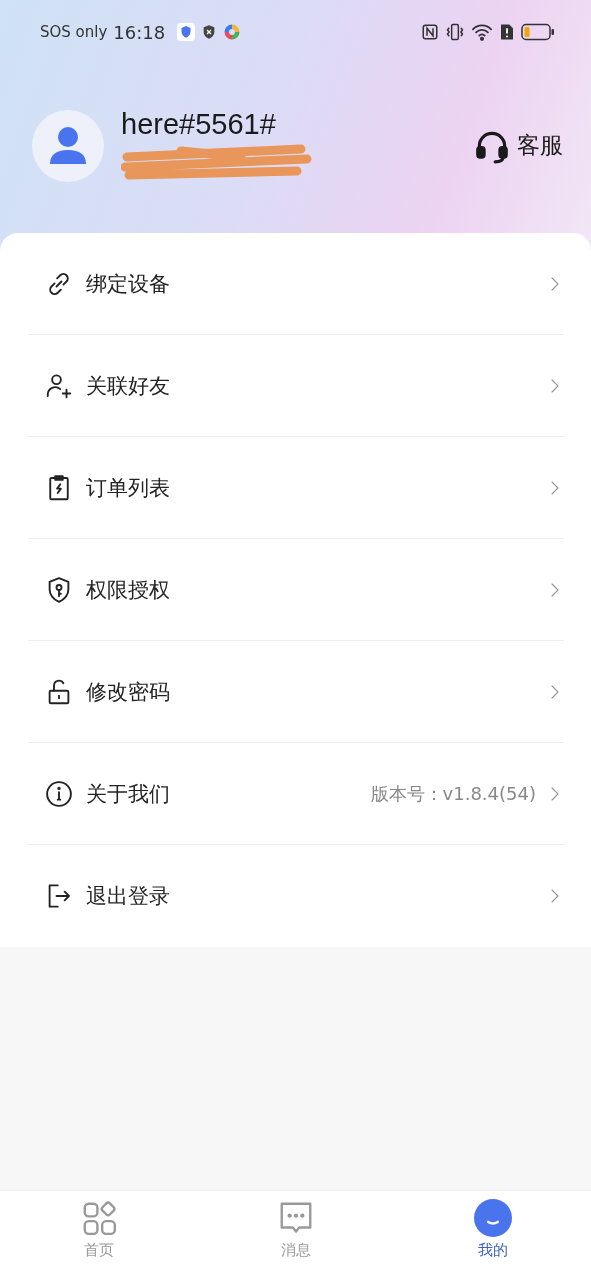  What do you see at coordinates (296, 386) in the screenshot?
I see `menu-item: 关联好友` at bounding box center [296, 386].